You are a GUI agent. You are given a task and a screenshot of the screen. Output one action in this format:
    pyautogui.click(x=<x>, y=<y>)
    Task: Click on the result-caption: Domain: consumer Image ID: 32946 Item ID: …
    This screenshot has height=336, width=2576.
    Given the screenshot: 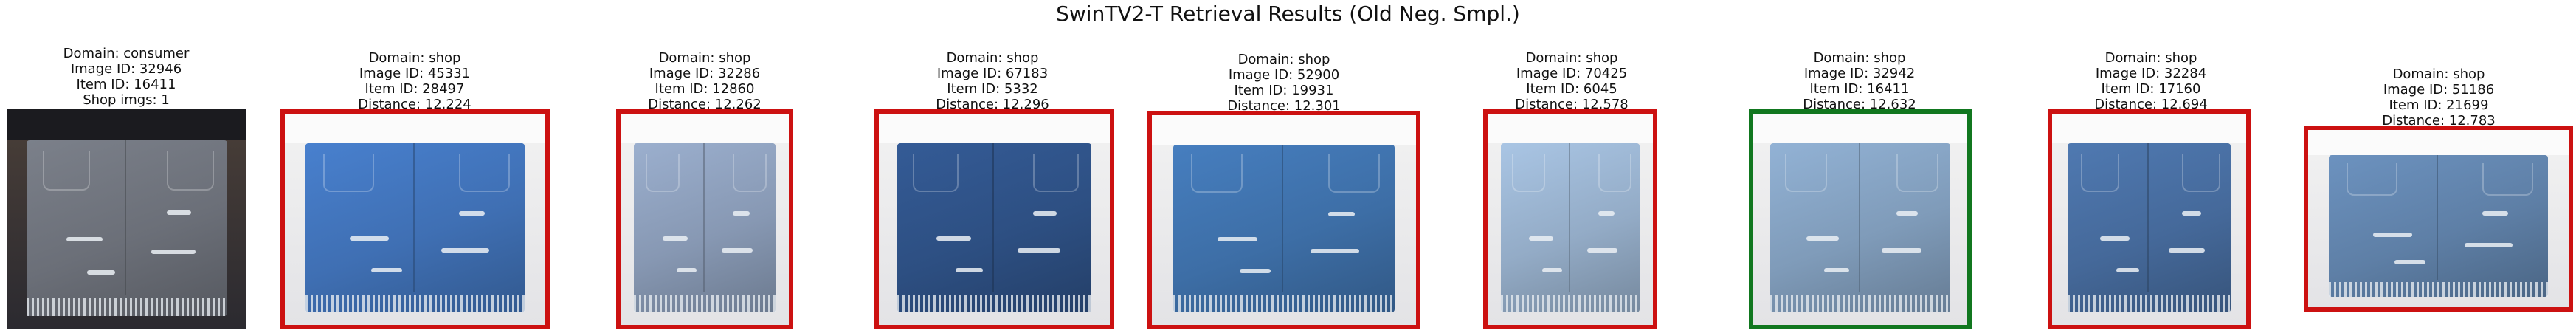 What is the action you would take?
    pyautogui.click(x=137, y=77)
    